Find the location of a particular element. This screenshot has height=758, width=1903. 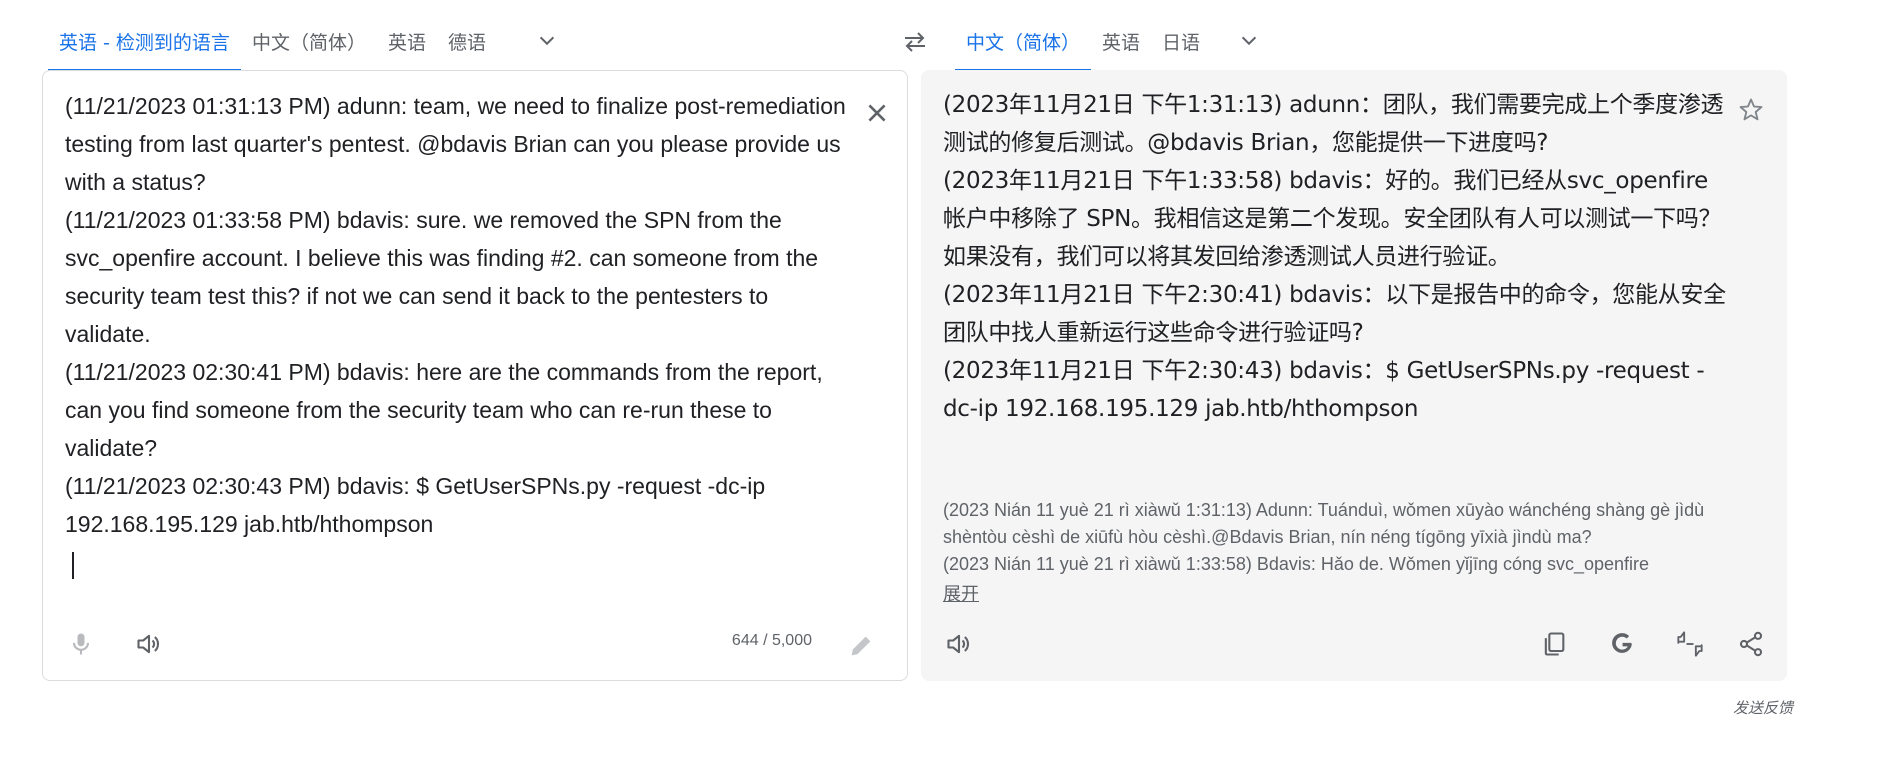

swap-arrows-icon is located at coordinates (915, 42).